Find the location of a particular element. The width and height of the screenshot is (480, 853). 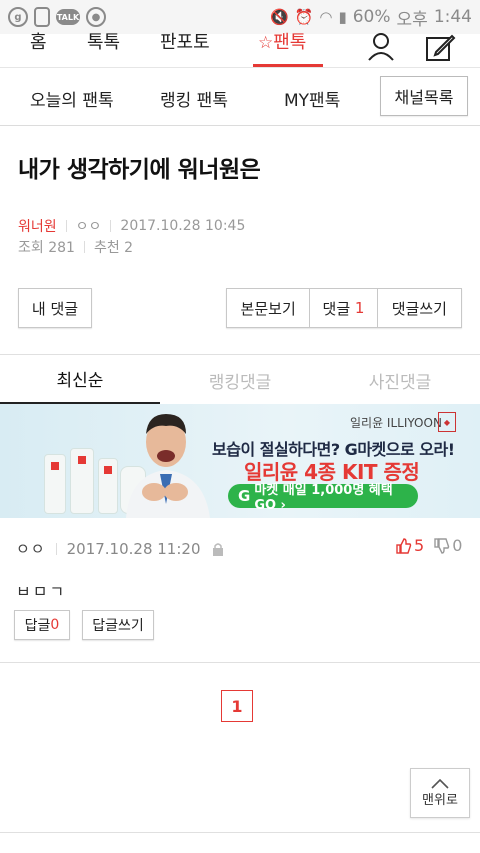

post-meta-line1: 워너원 ㅇㅇ 2017.10.28 10:45 is located at coordinates (131, 226).